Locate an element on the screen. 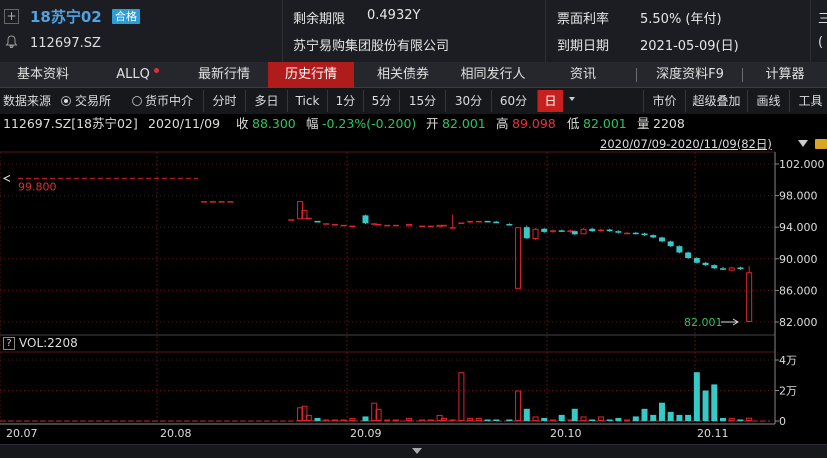  horizontal-scrollbar is located at coordinates (413, 451).